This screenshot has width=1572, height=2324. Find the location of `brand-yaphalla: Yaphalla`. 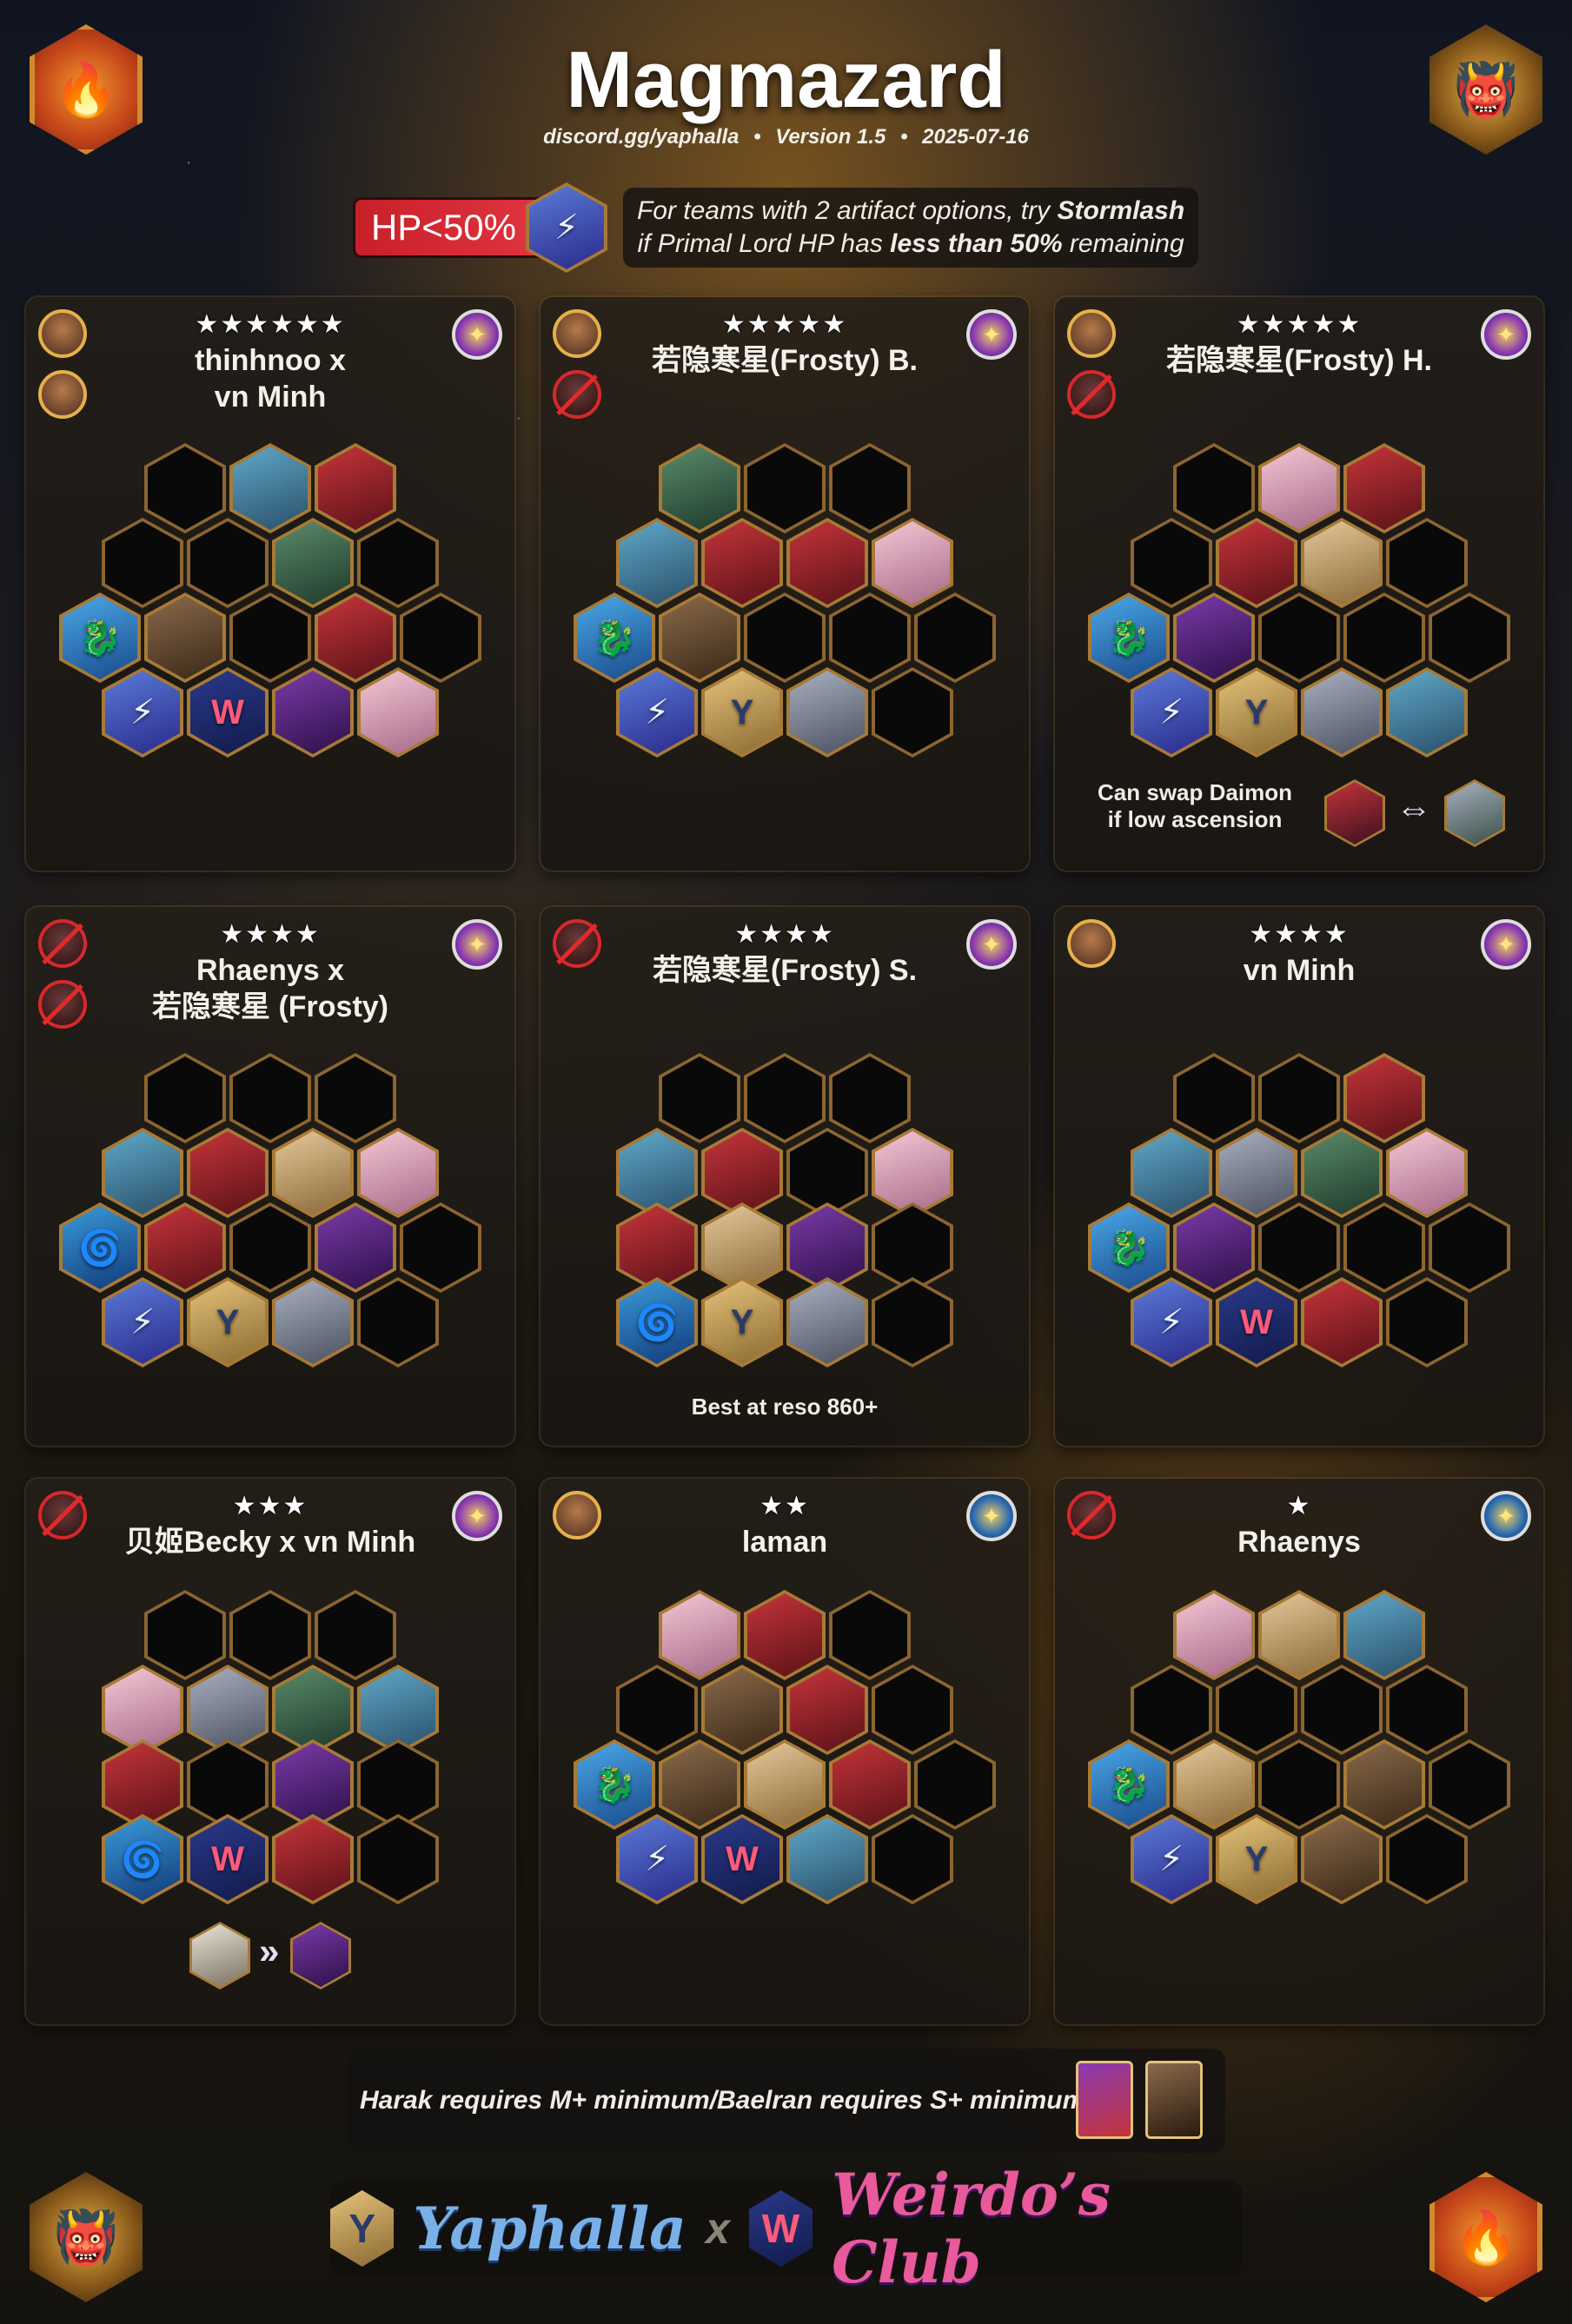

brand-yaphalla: Yaphalla is located at coordinates (550, 2228).